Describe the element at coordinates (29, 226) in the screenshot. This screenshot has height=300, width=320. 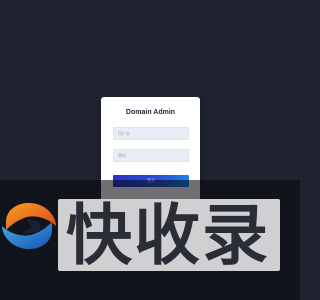
I see `watermark-logo-icon` at that location.